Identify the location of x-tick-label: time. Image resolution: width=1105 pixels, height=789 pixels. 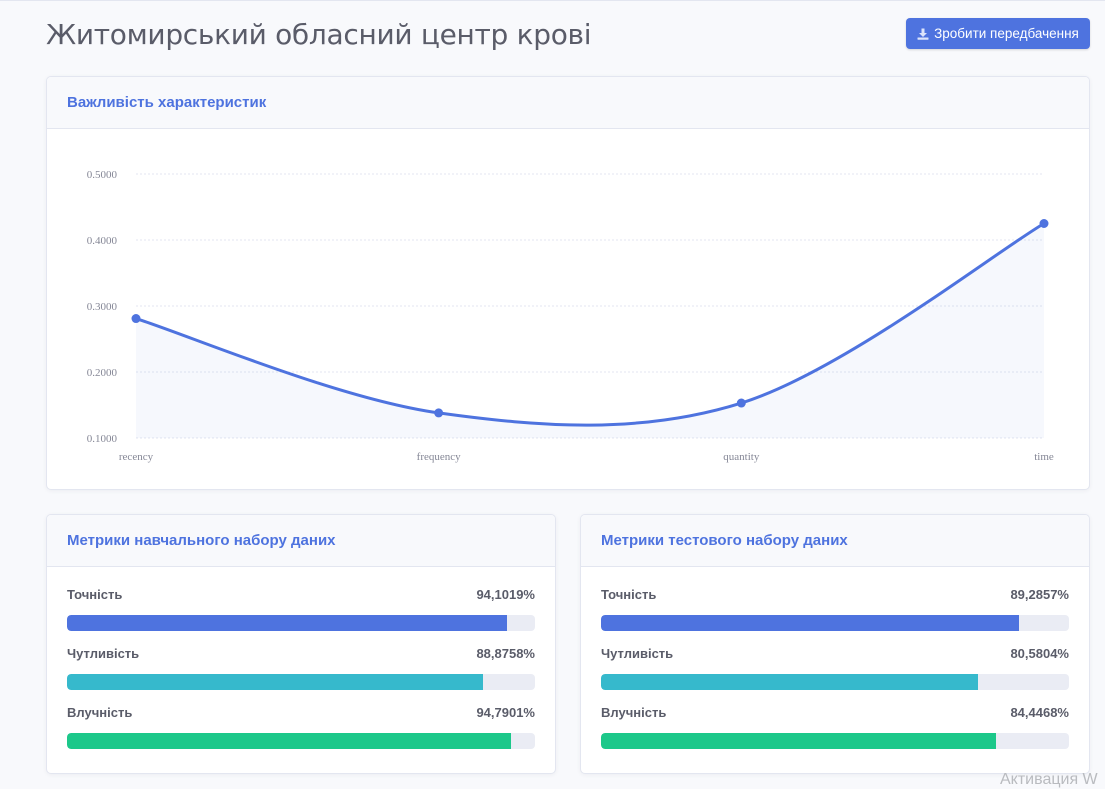
(1044, 457).